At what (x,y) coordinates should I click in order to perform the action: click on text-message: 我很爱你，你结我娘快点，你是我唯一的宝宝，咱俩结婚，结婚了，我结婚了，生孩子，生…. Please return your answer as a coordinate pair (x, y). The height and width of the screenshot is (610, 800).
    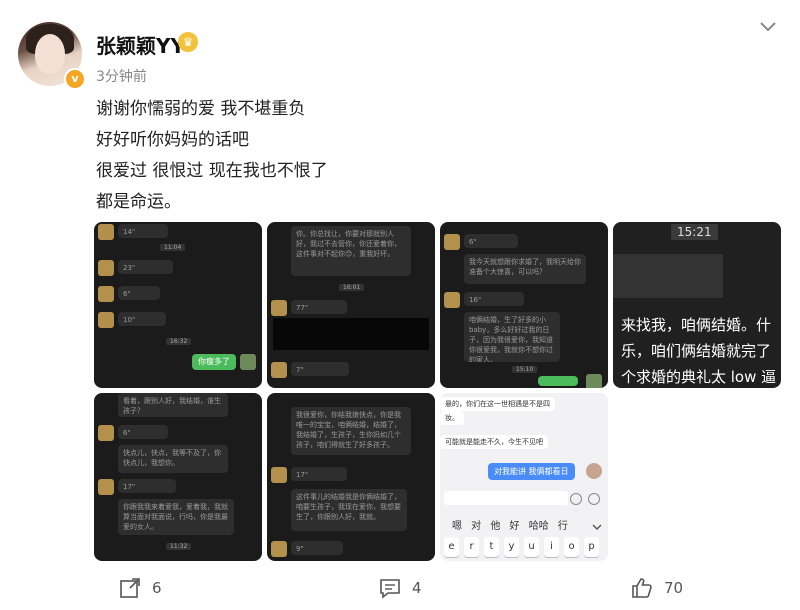
    Looking at the image, I should click on (351, 431).